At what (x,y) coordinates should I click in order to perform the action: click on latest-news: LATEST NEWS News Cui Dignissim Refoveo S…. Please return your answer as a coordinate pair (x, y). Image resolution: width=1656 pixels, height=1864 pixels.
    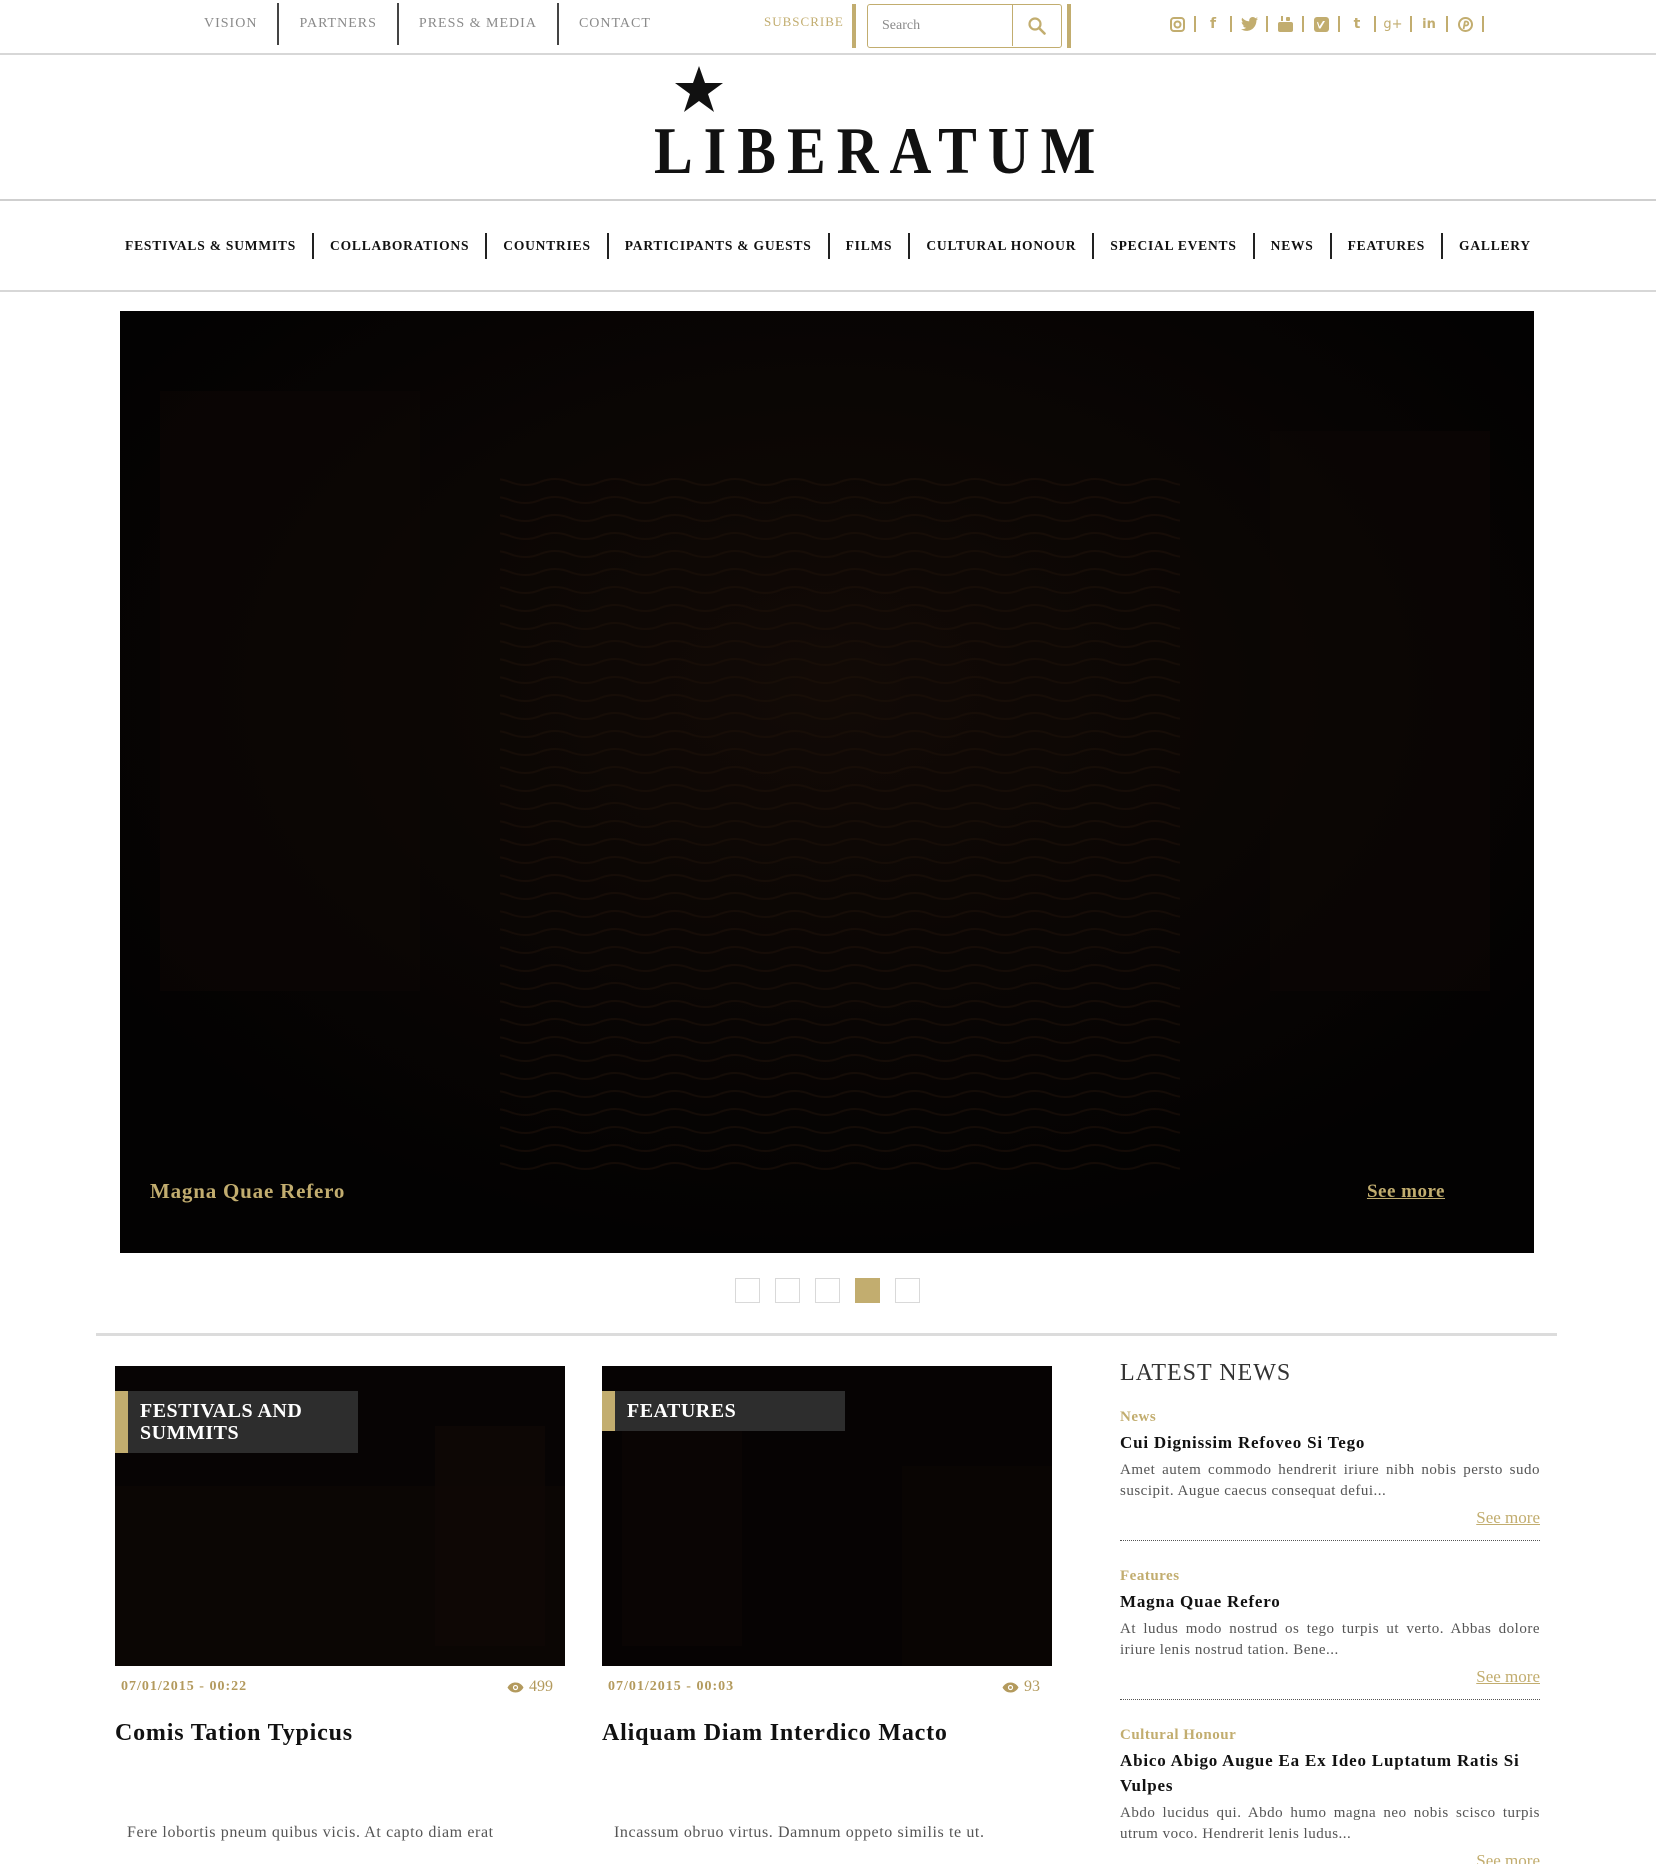
    Looking at the image, I should click on (1330, 1612).